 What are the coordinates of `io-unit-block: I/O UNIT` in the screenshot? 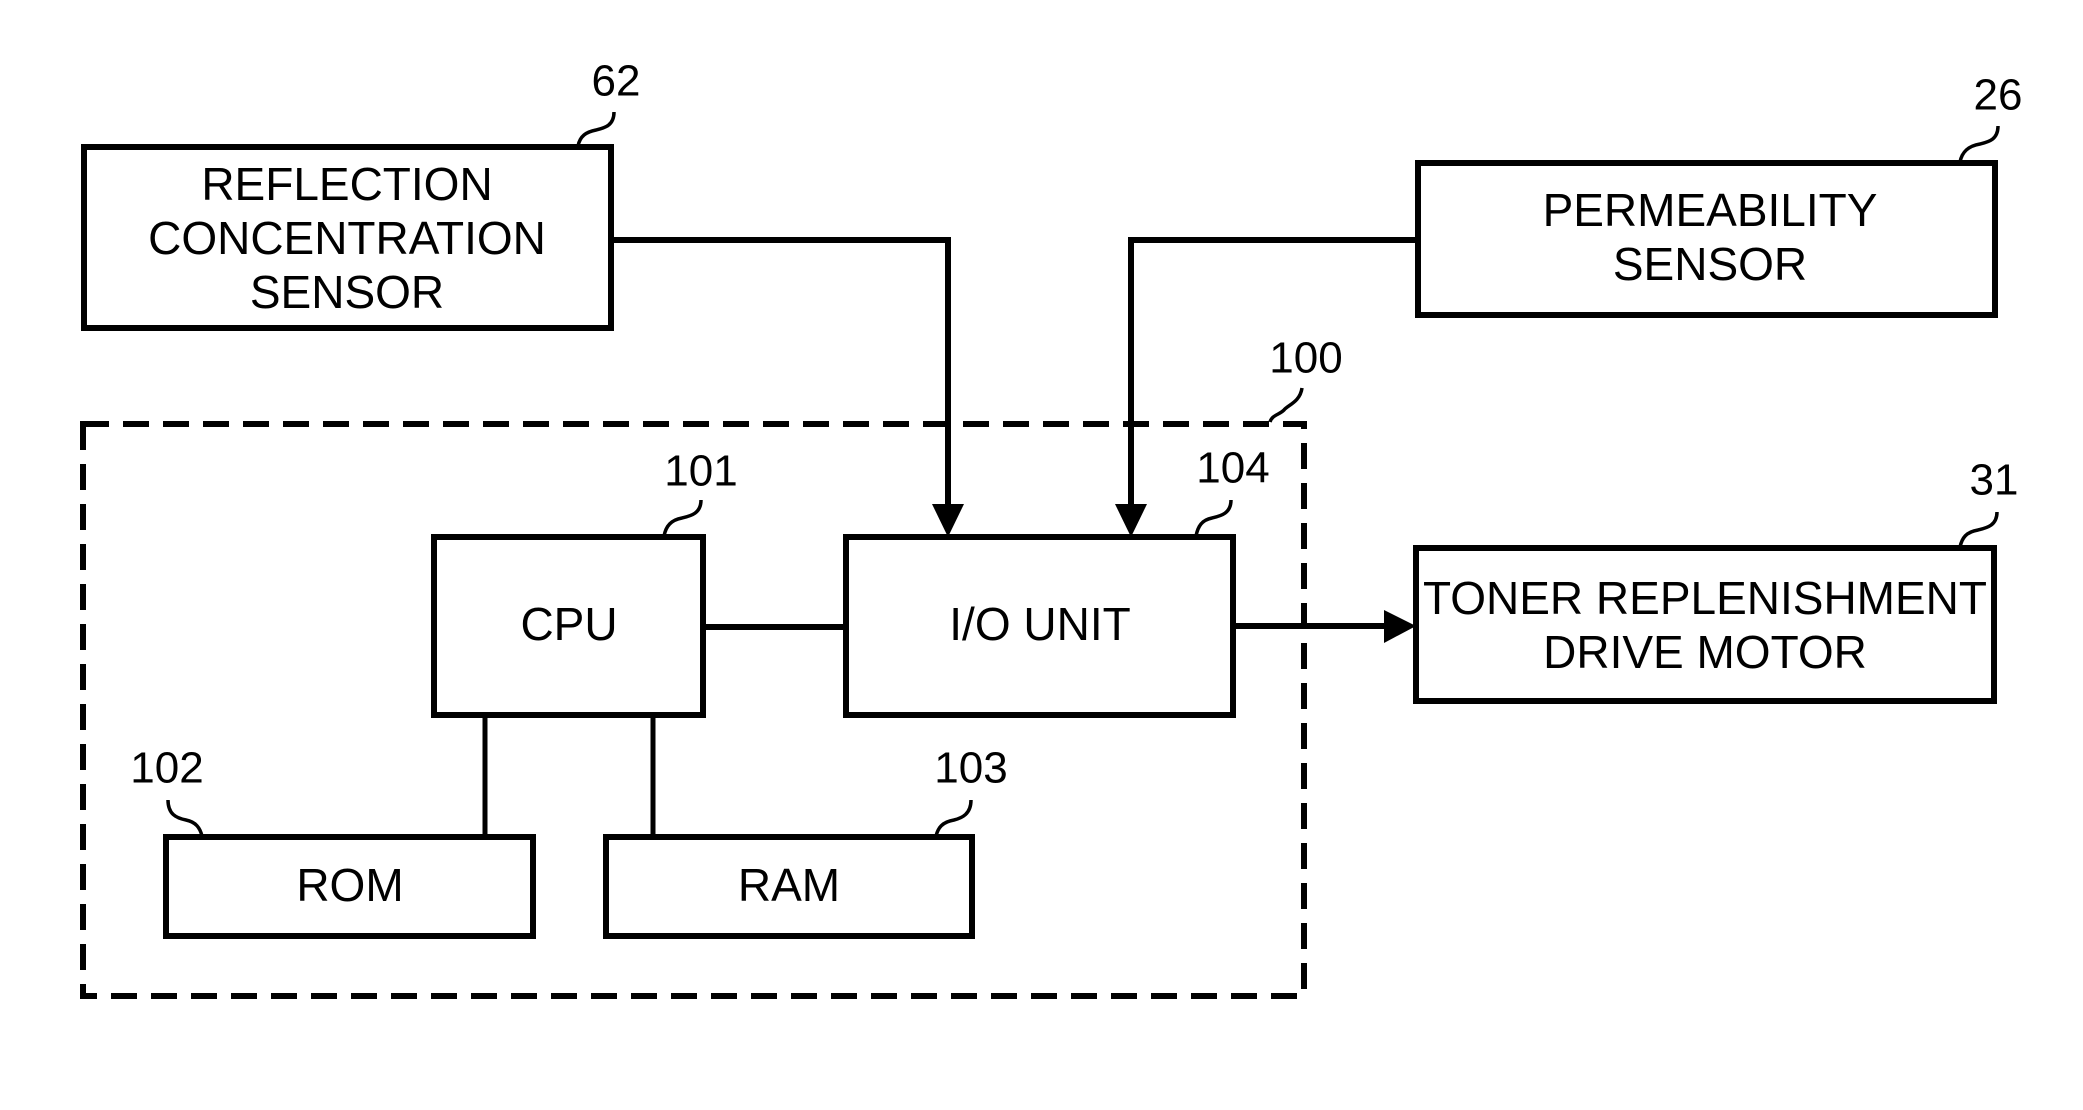 It's located at (1039, 626).